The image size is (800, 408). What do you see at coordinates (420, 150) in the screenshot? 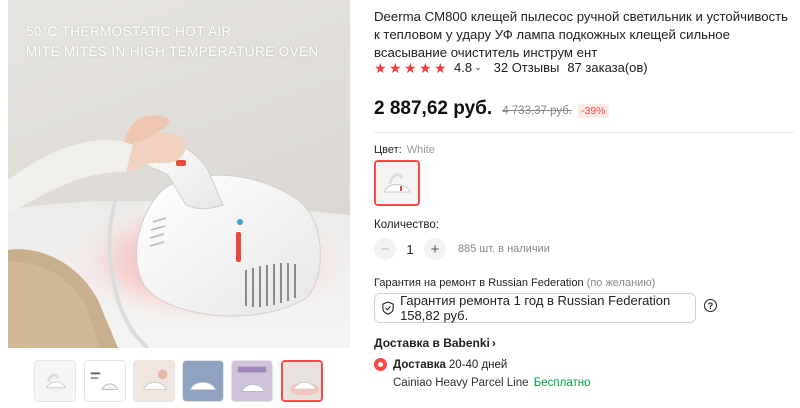
I see `color-value: White` at bounding box center [420, 150].